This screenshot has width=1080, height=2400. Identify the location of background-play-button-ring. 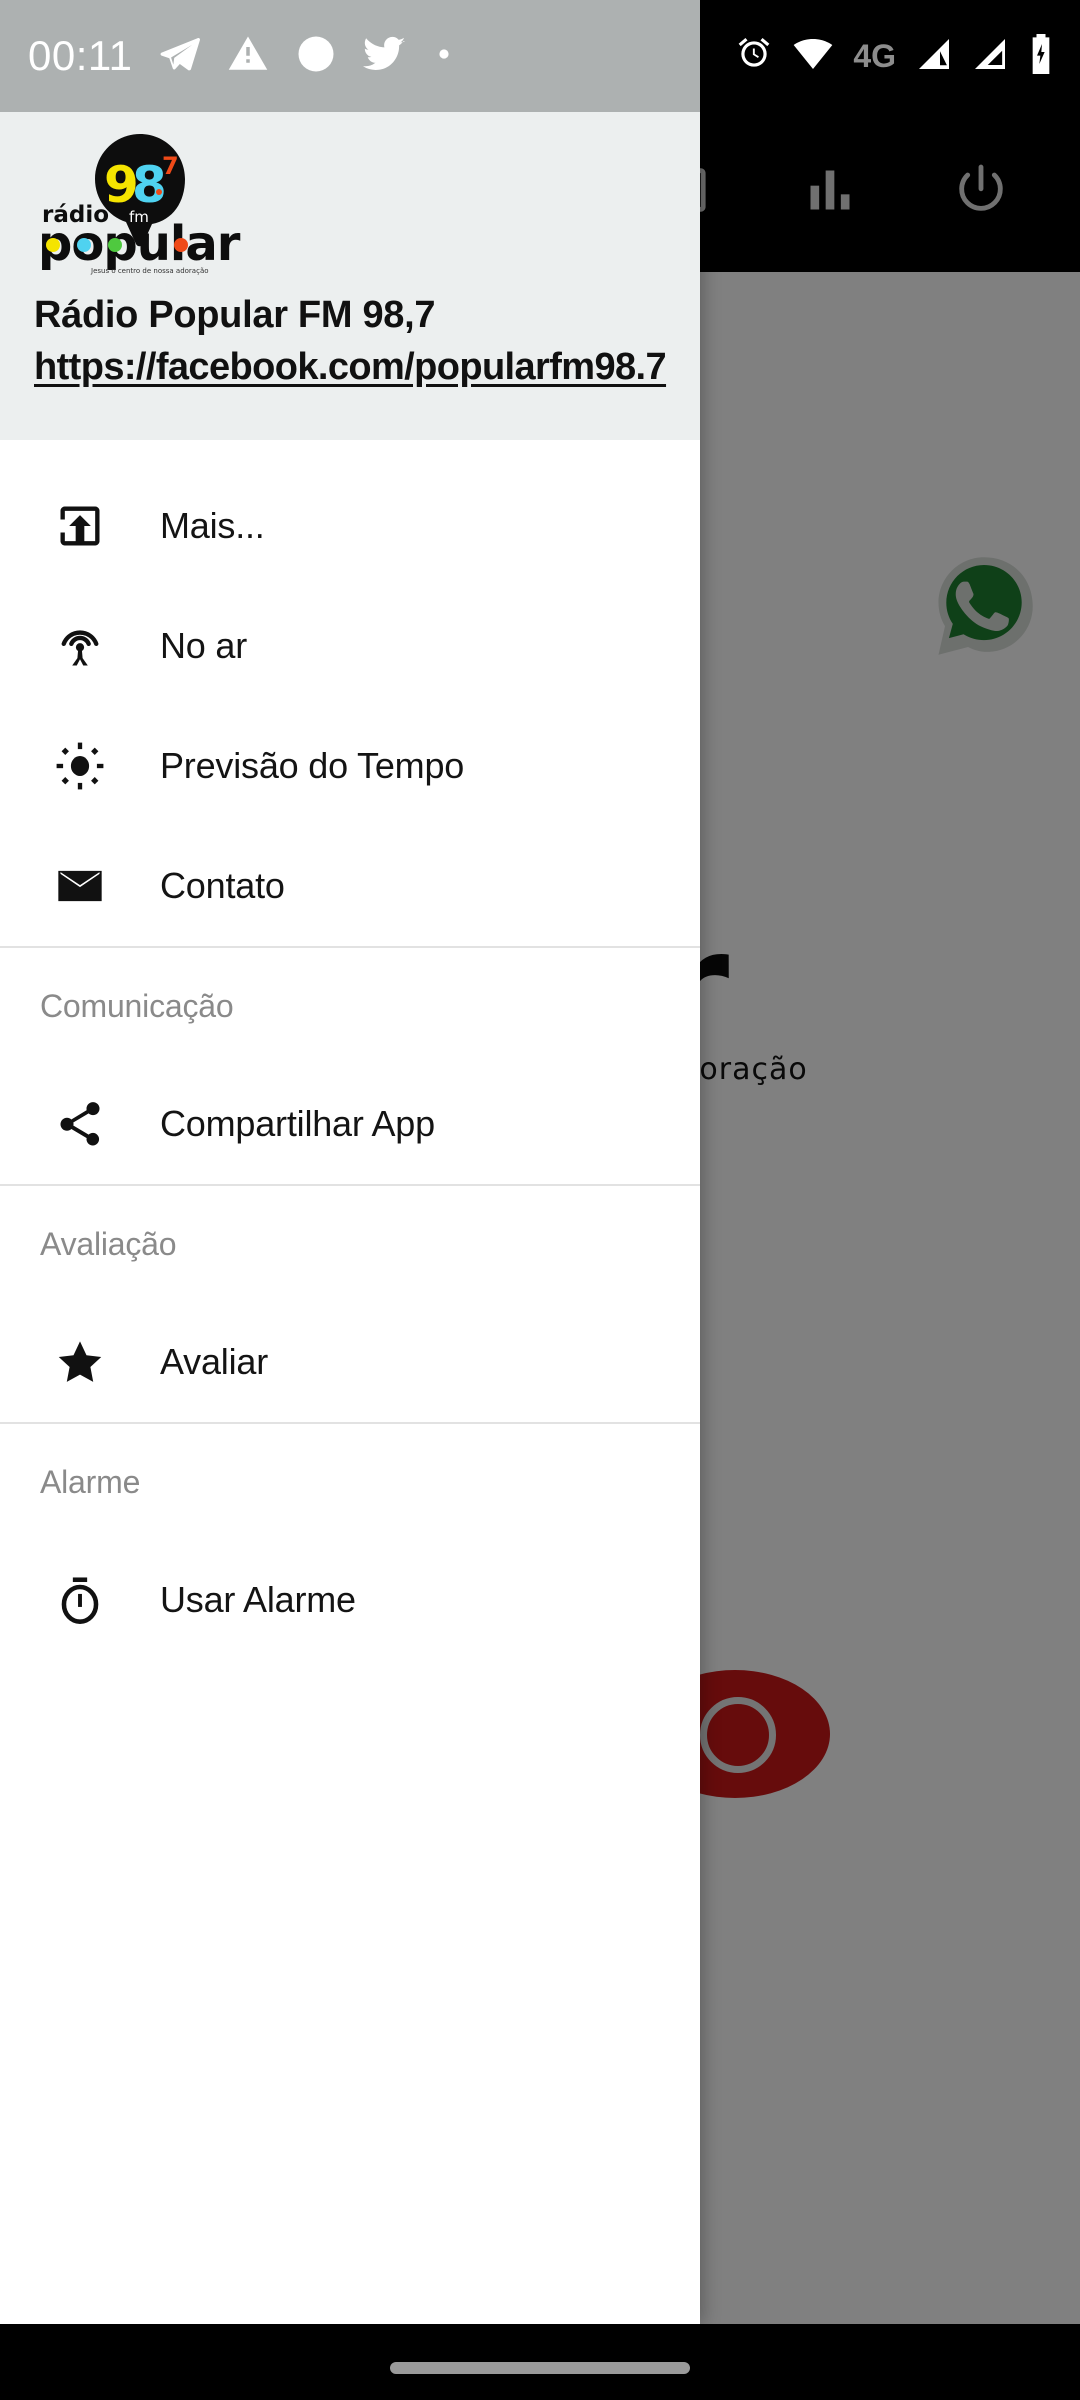
(738, 1735).